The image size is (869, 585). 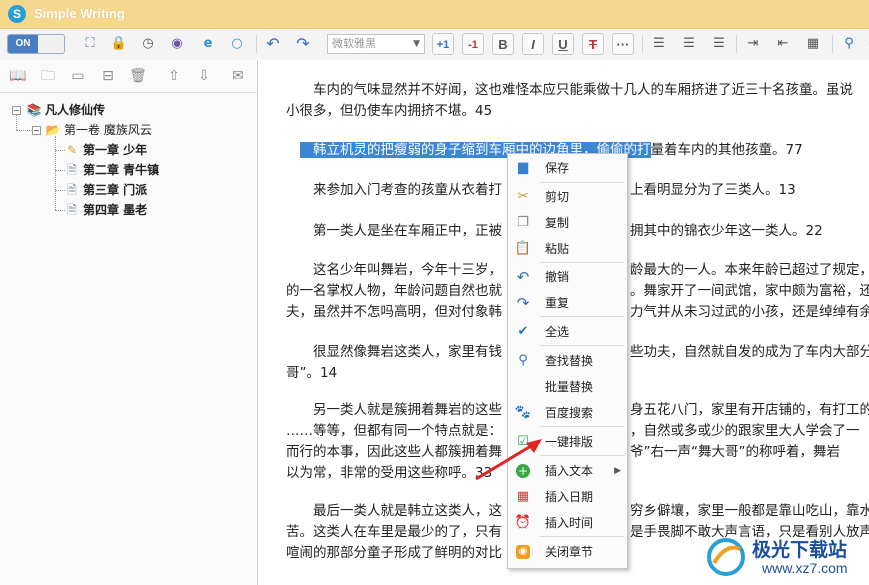 I want to click on align-center-icon: ☰, so click(x=689, y=44).